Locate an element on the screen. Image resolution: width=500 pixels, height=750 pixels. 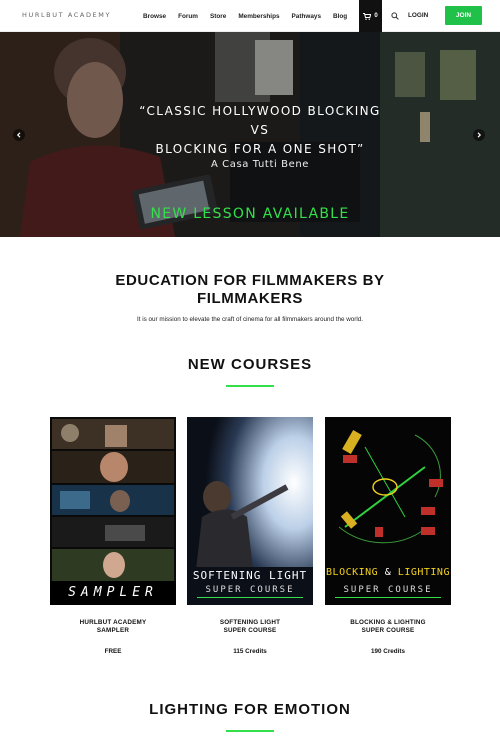
cart-button: 0 is located at coordinates (370, 16).